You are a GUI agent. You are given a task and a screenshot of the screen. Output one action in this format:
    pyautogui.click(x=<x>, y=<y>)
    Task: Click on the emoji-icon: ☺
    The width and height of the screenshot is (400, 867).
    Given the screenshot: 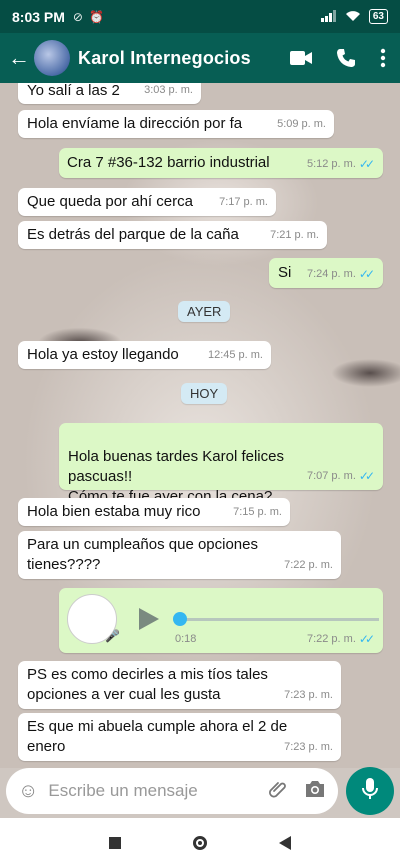 What is the action you would take?
    pyautogui.click(x=28, y=791)
    